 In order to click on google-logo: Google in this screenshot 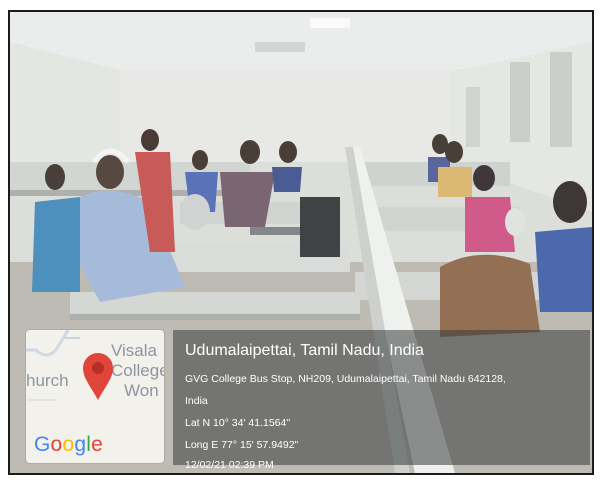, I will do `click(68, 445)`.